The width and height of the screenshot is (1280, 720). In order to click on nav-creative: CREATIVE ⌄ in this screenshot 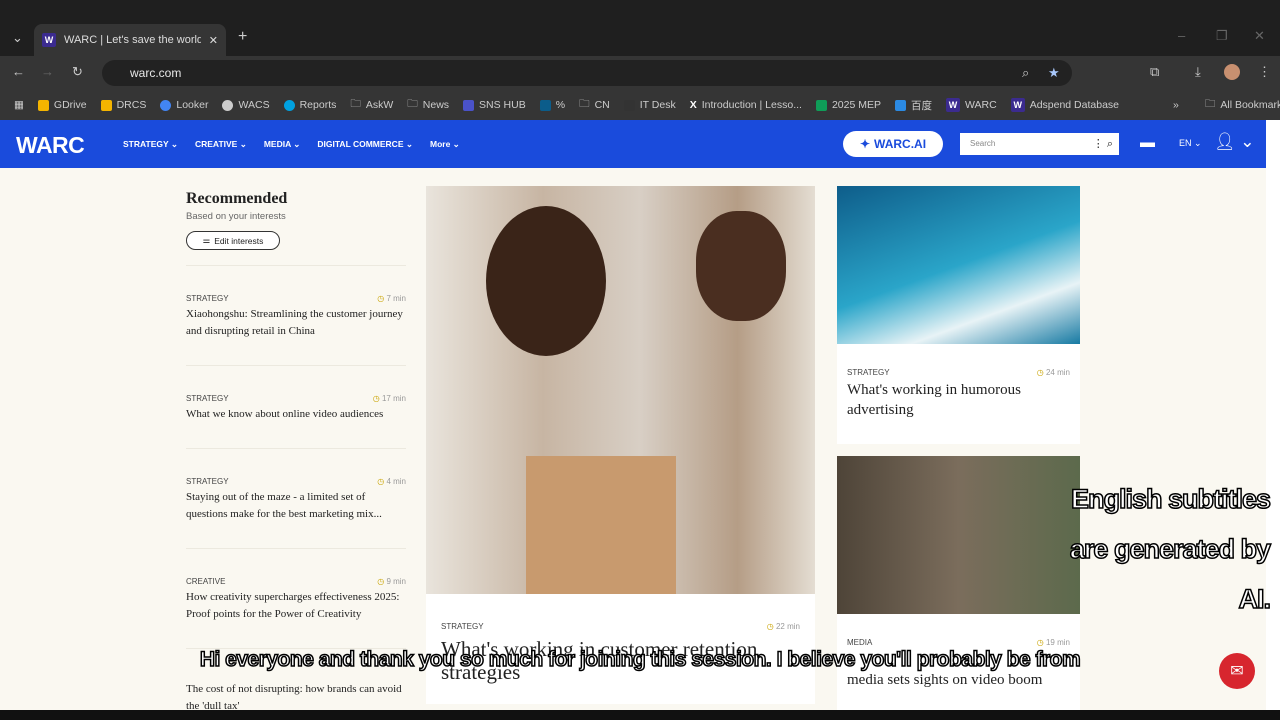, I will do `click(221, 144)`.